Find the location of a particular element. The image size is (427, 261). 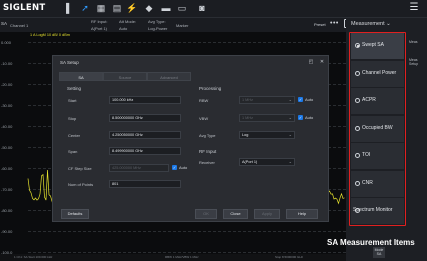

meas-side-label: Meas is located at coordinates (413, 42).